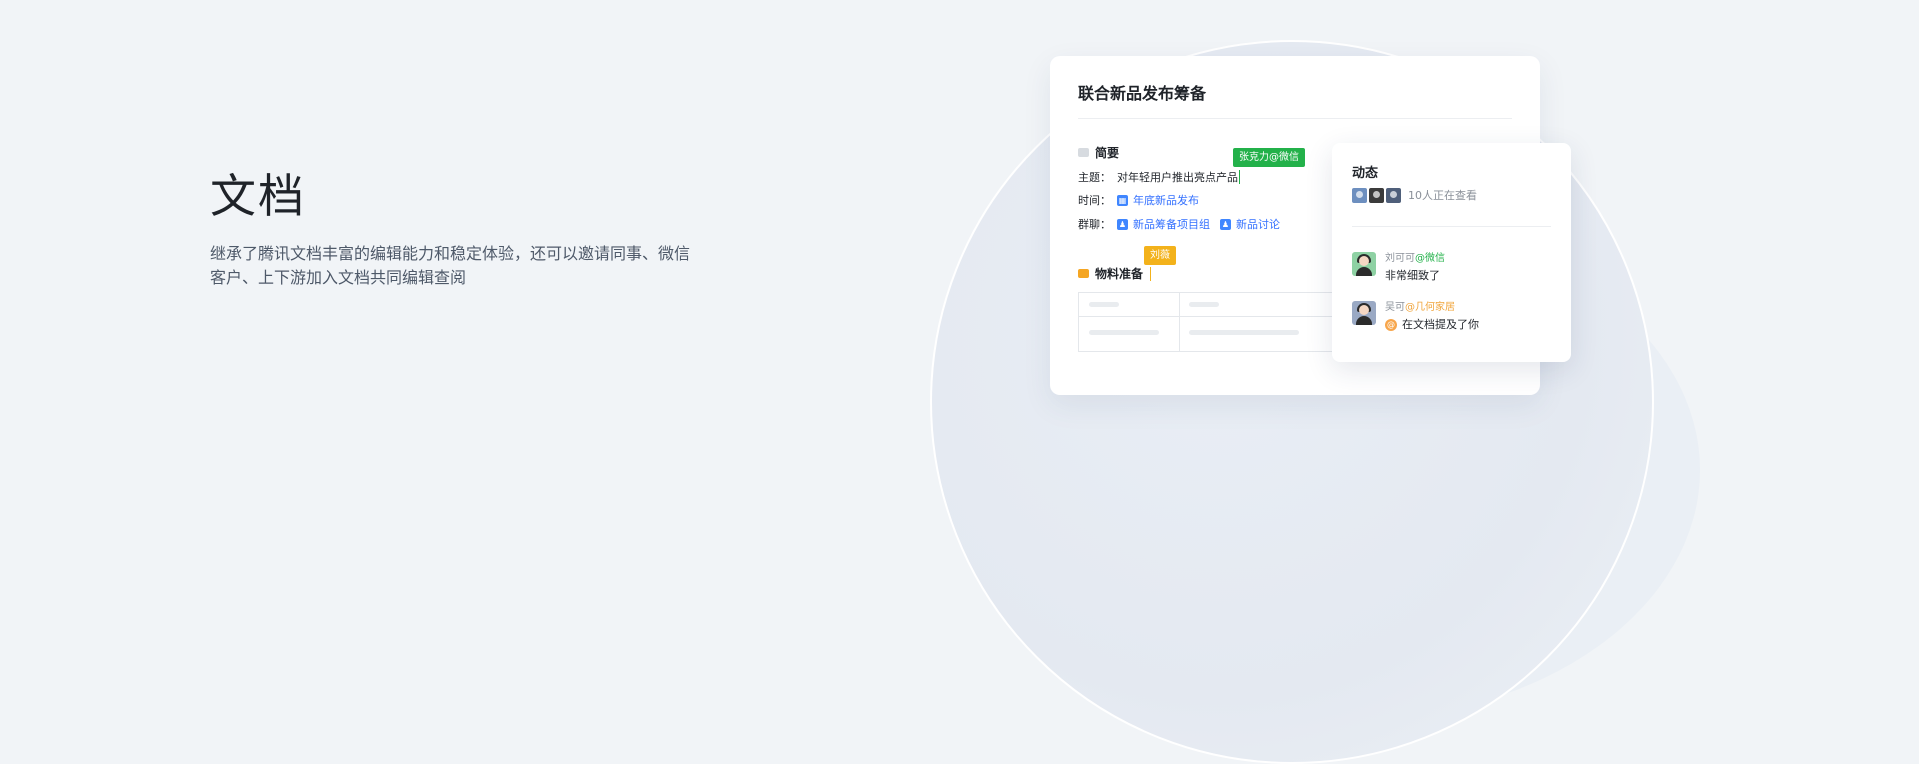  Describe the element at coordinates (1365, 173) in the screenshot. I see `activity-title: 动态` at that location.